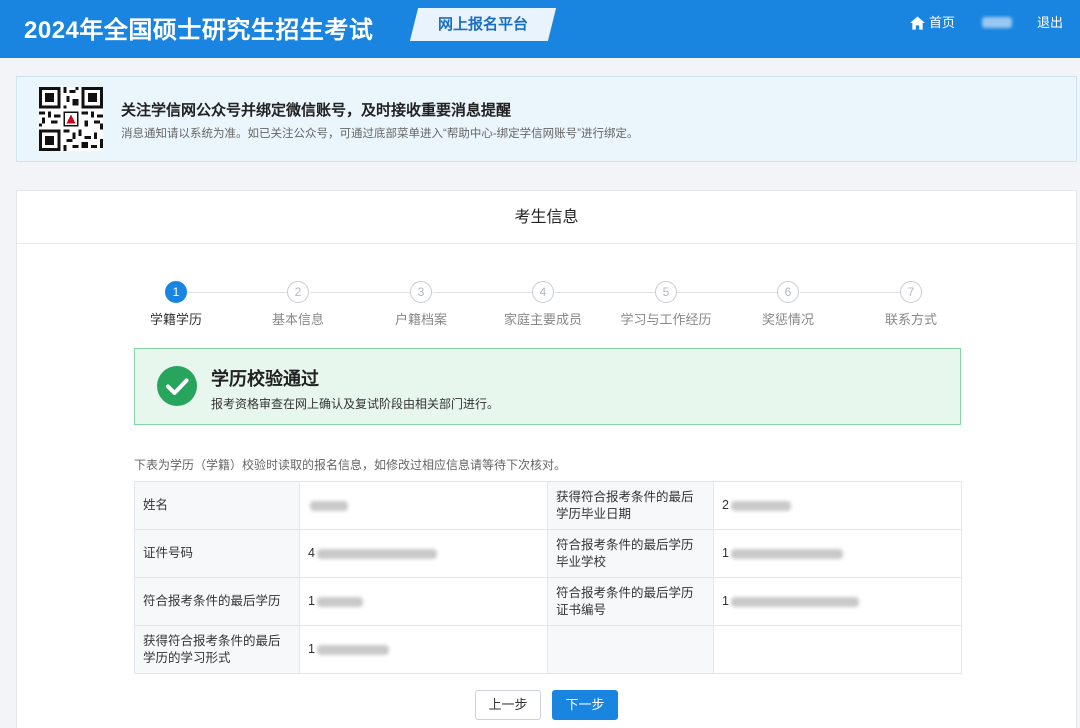 The height and width of the screenshot is (728, 1080). What do you see at coordinates (666, 319) in the screenshot?
I see `step-label: 学习与工作经历` at bounding box center [666, 319].